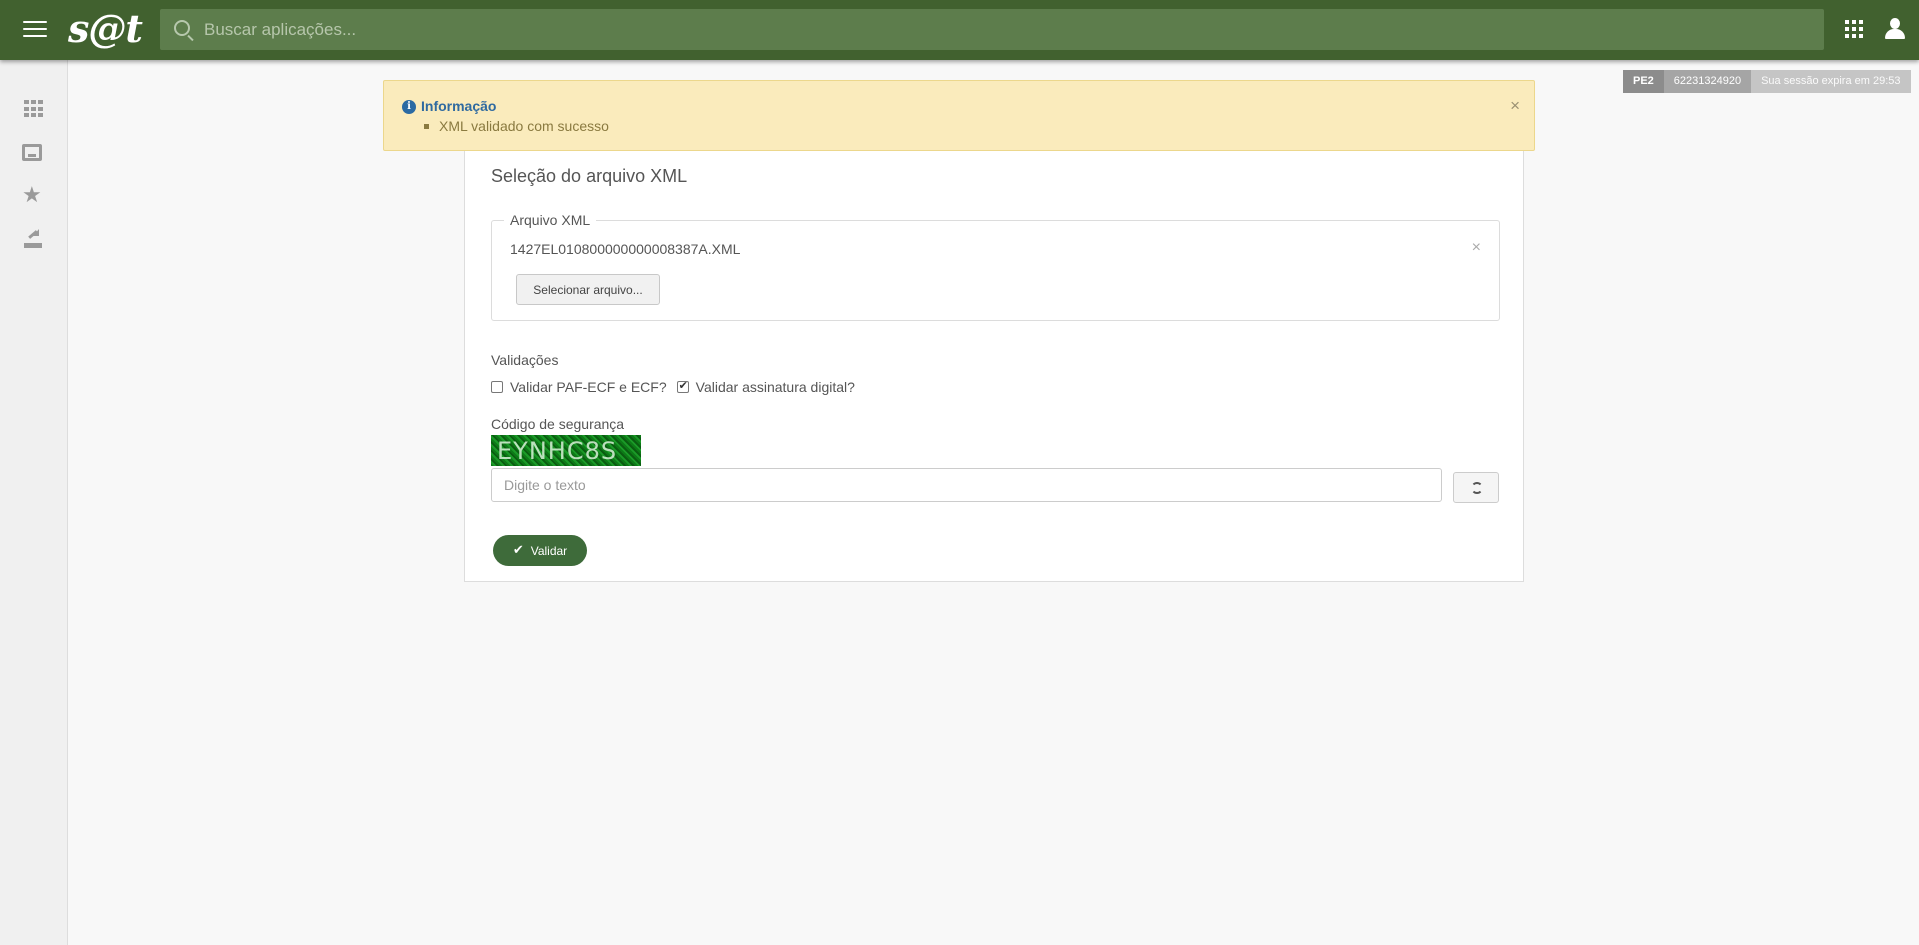 This screenshot has height=945, width=1919. Describe the element at coordinates (34, 109) in the screenshot. I see `sidebar-item-apps` at that location.